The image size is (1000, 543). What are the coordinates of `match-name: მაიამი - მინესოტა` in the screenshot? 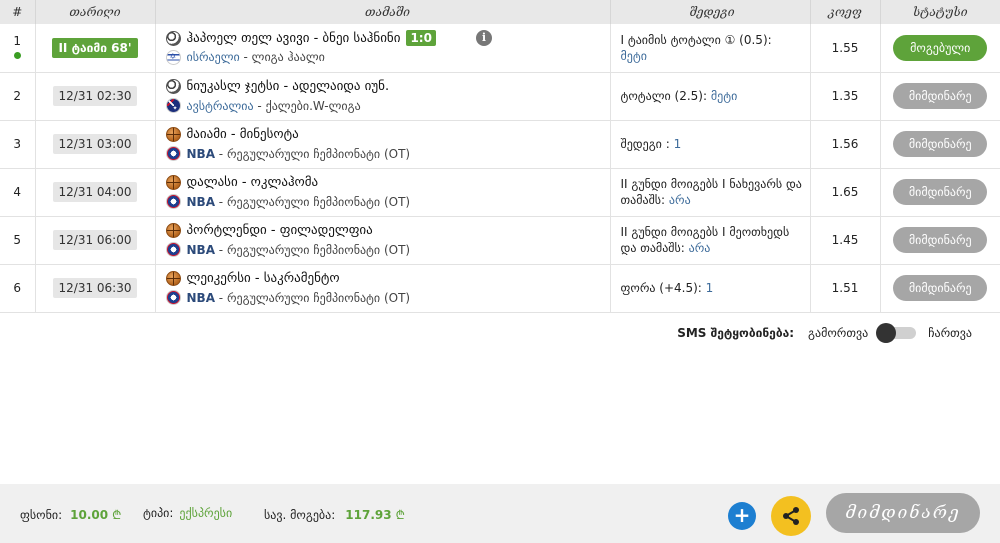 It's located at (243, 134).